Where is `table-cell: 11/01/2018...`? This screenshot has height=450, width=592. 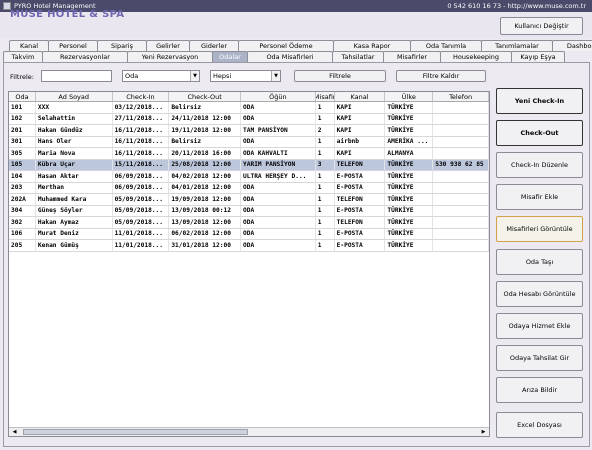 table-cell: 11/01/2018... is located at coordinates (141, 233).